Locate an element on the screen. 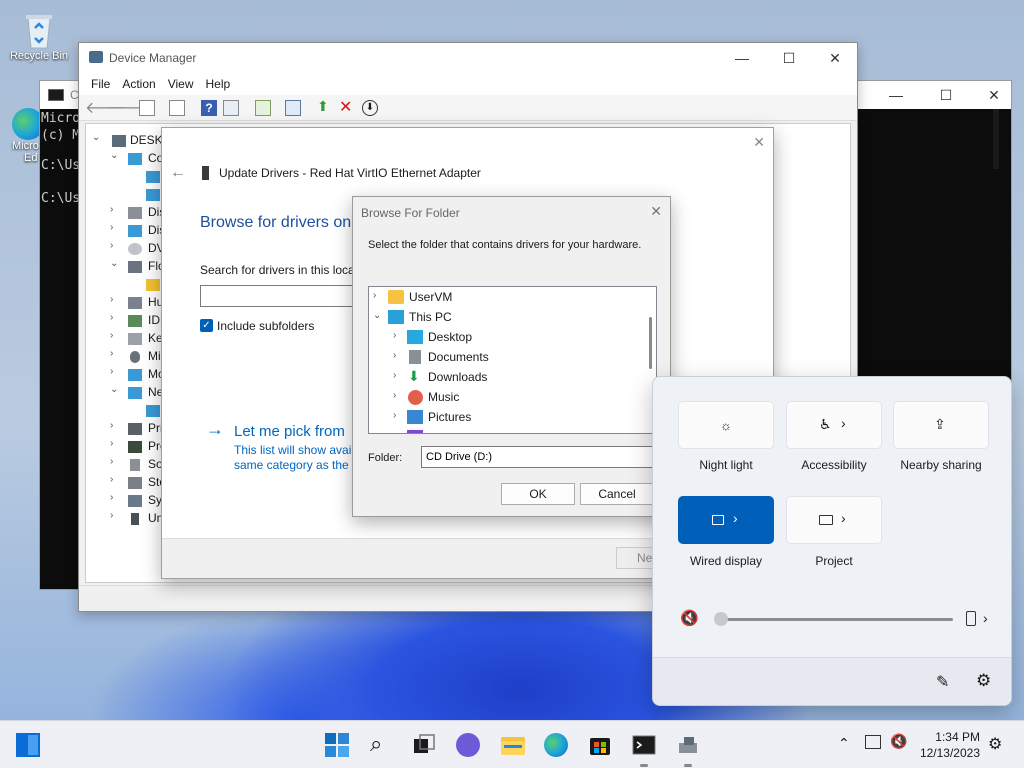 This screenshot has width=1024, height=768. uninstall-device-icon: ✕ is located at coordinates (347, 106).